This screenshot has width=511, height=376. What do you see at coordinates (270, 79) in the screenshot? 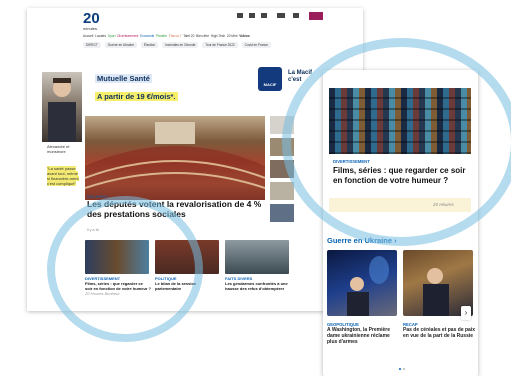
I see `macif-logo: MACIF` at bounding box center [270, 79].